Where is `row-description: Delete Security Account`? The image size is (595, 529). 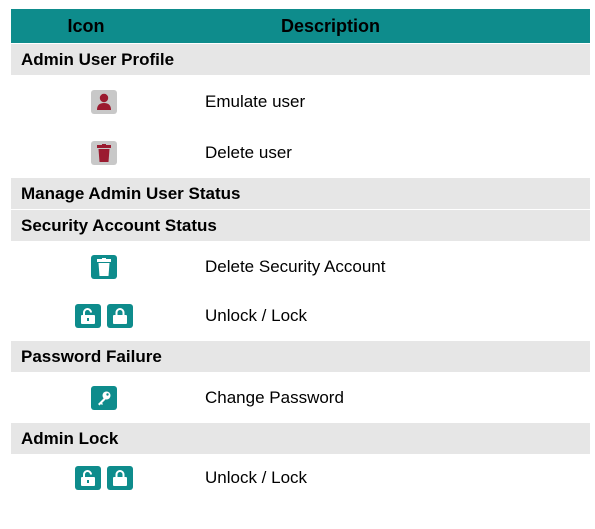 row-description: Delete Security Account is located at coordinates (295, 266).